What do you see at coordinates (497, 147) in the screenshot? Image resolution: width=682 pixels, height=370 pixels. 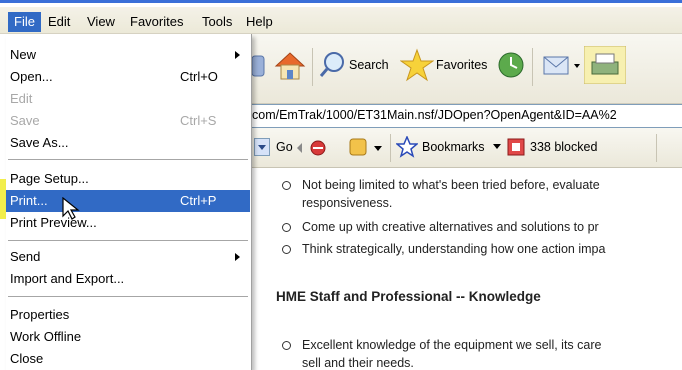 I see `bookmarks-dropdown-icon` at bounding box center [497, 147].